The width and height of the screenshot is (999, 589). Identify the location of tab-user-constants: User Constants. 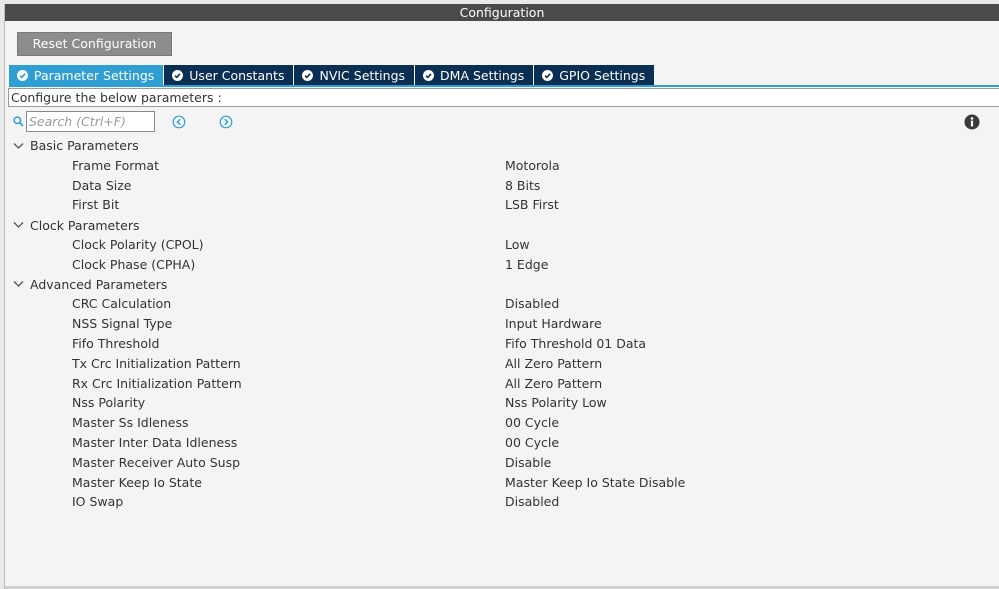
(229, 75).